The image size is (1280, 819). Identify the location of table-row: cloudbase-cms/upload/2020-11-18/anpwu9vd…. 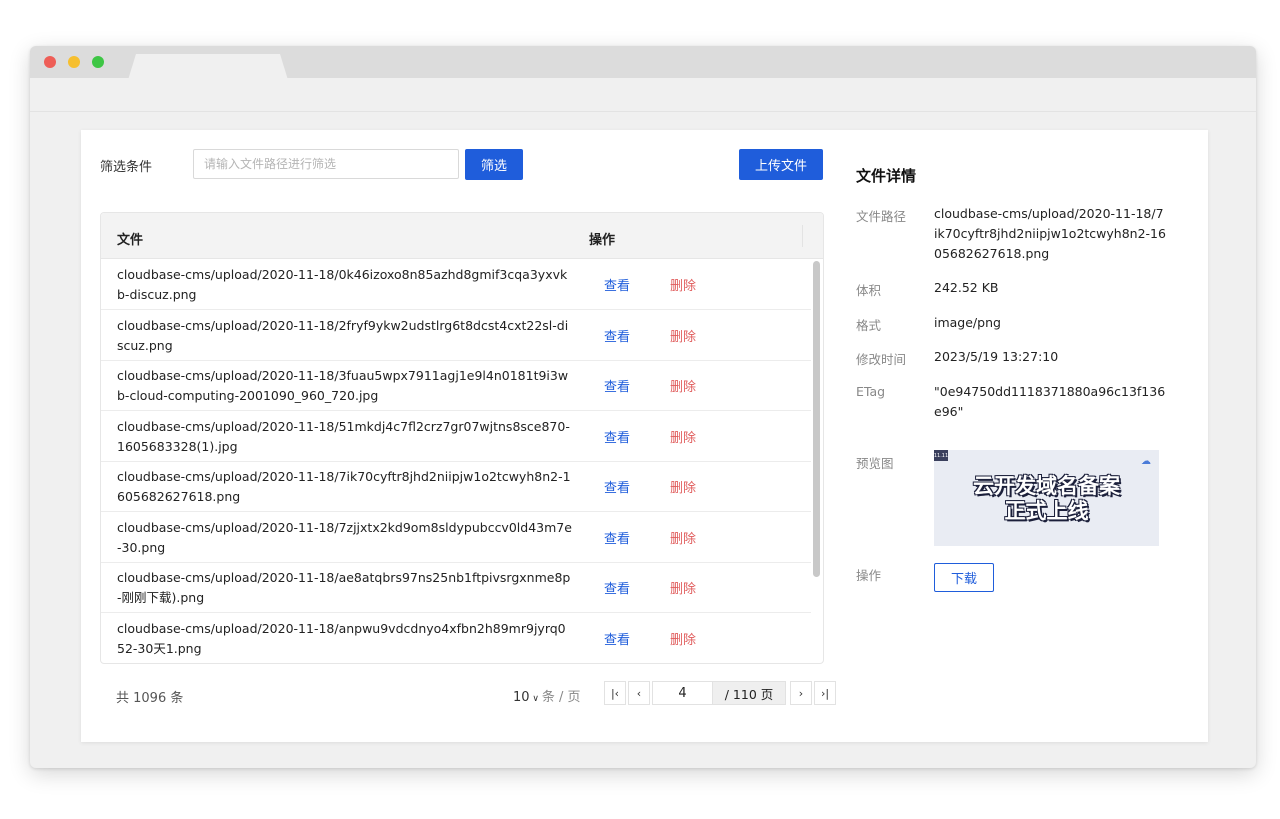
(456, 638).